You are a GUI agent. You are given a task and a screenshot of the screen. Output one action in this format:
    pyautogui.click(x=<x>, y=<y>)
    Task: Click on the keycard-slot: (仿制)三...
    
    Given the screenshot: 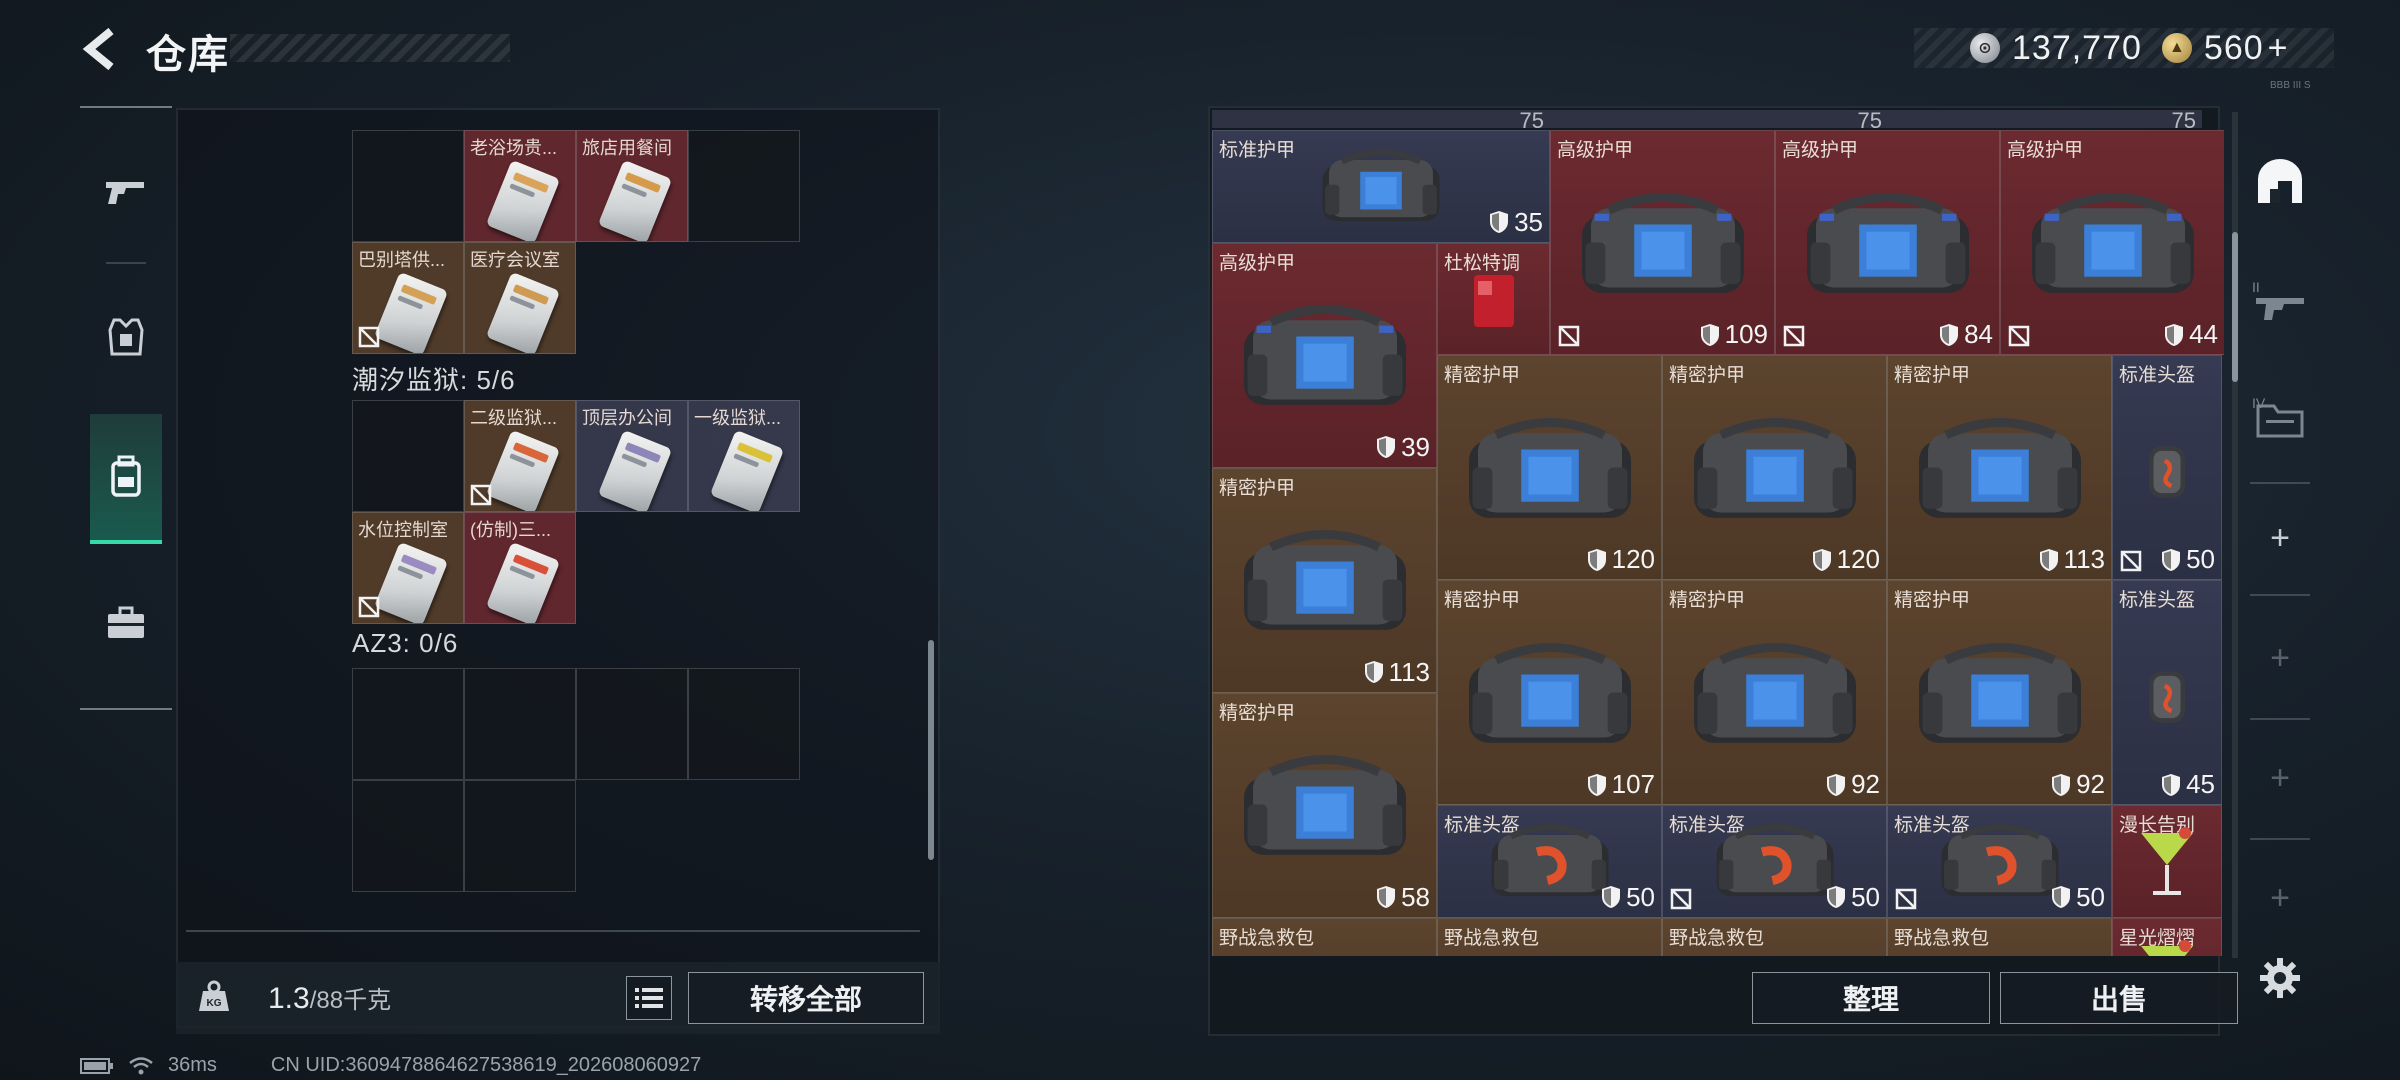 What is the action you would take?
    pyautogui.click(x=520, y=568)
    